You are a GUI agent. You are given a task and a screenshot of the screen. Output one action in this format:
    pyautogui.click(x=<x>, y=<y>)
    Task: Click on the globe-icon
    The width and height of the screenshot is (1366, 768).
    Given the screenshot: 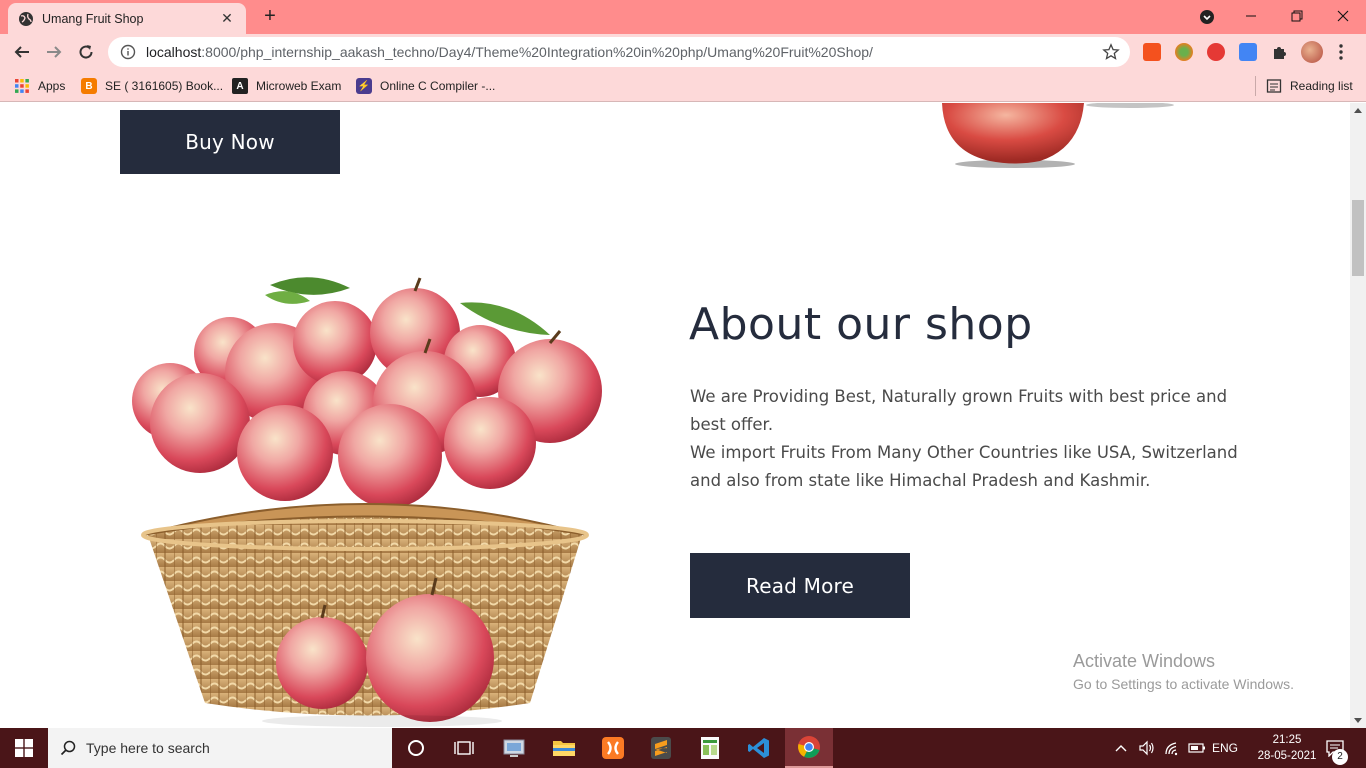 What is the action you would take?
    pyautogui.click(x=26, y=18)
    